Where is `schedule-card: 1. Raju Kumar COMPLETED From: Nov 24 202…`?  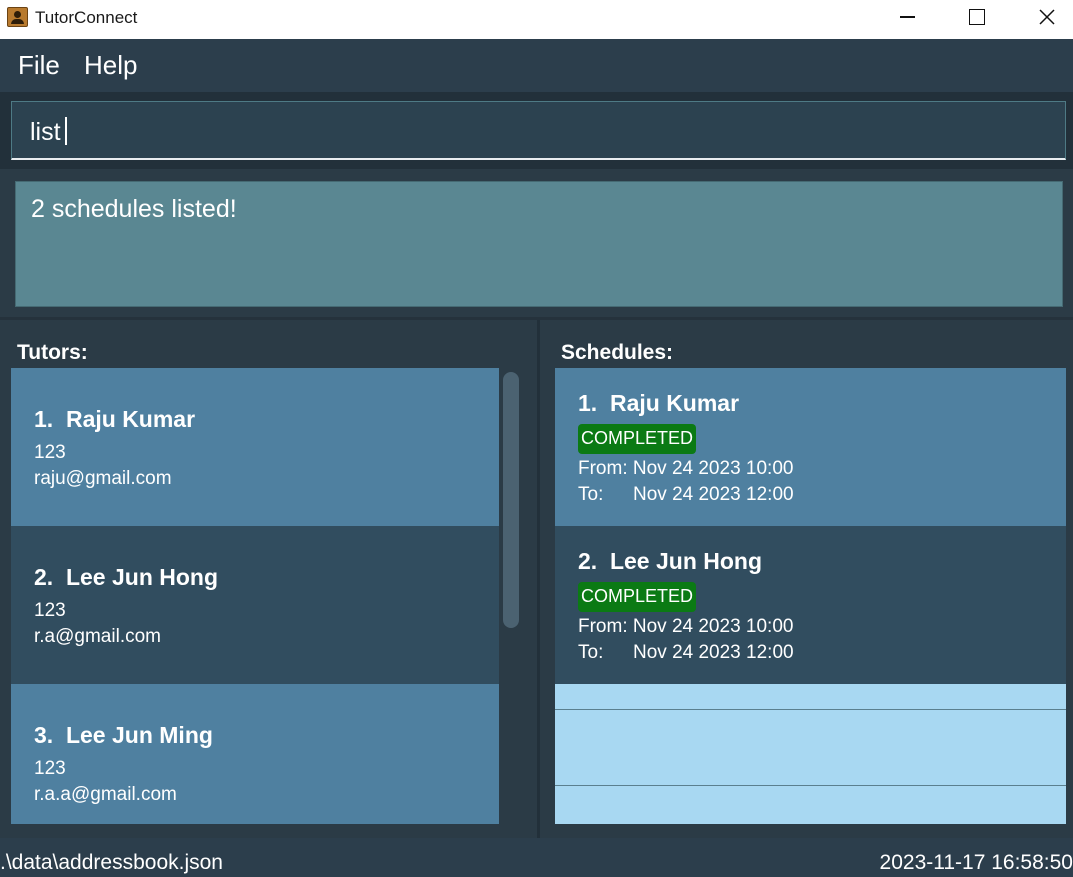 schedule-card: 1. Raju Kumar COMPLETED From: Nov 24 202… is located at coordinates (810, 447).